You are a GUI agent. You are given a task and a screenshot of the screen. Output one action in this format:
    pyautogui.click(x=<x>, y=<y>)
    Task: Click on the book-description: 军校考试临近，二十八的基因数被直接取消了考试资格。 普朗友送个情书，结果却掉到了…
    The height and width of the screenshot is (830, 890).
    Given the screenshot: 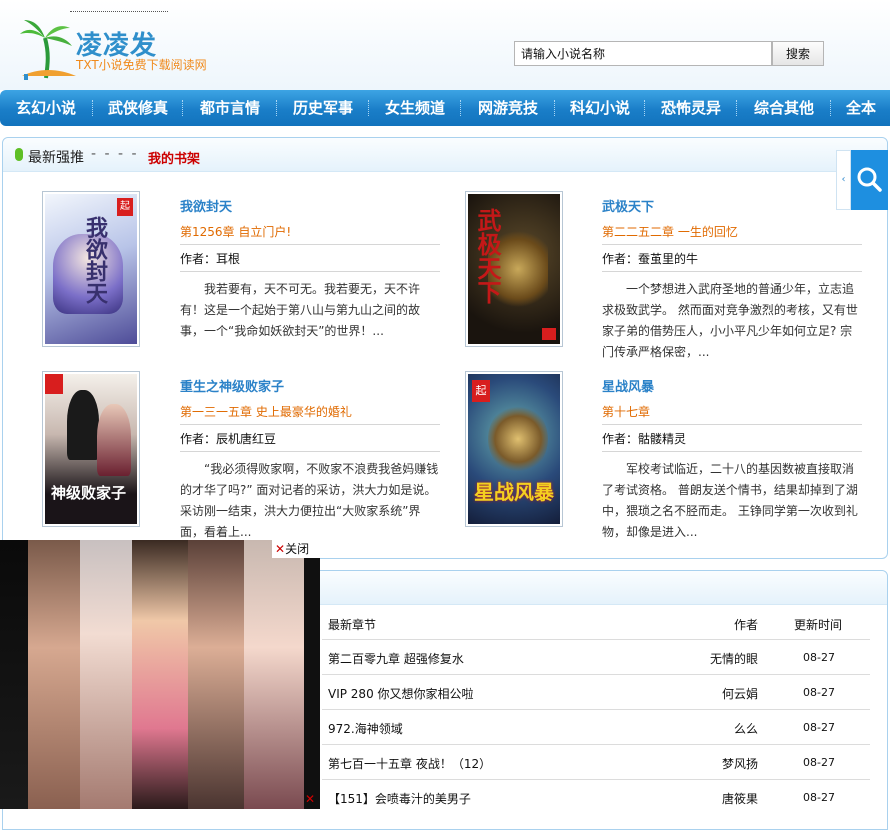 What is the action you would take?
    pyautogui.click(x=730, y=500)
    